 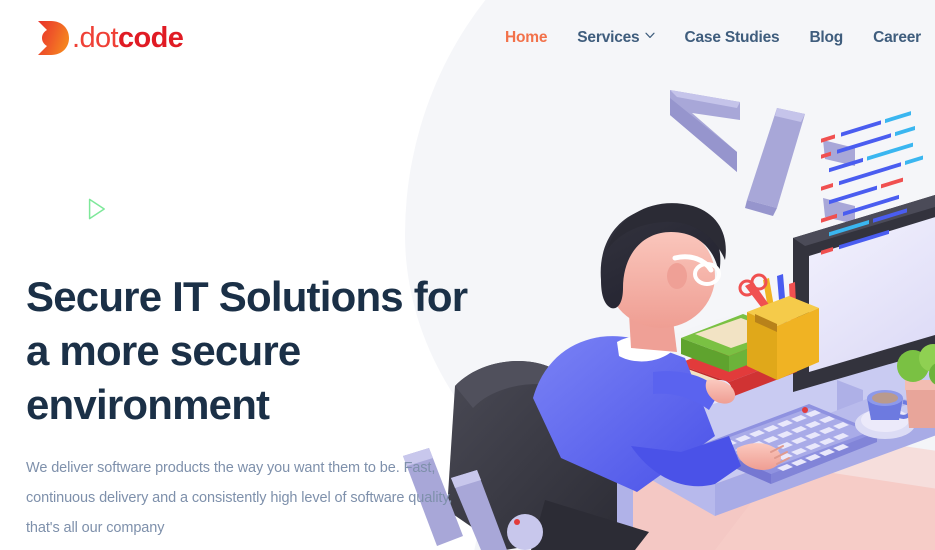 I want to click on nav-item-label: Home, so click(x=526, y=37).